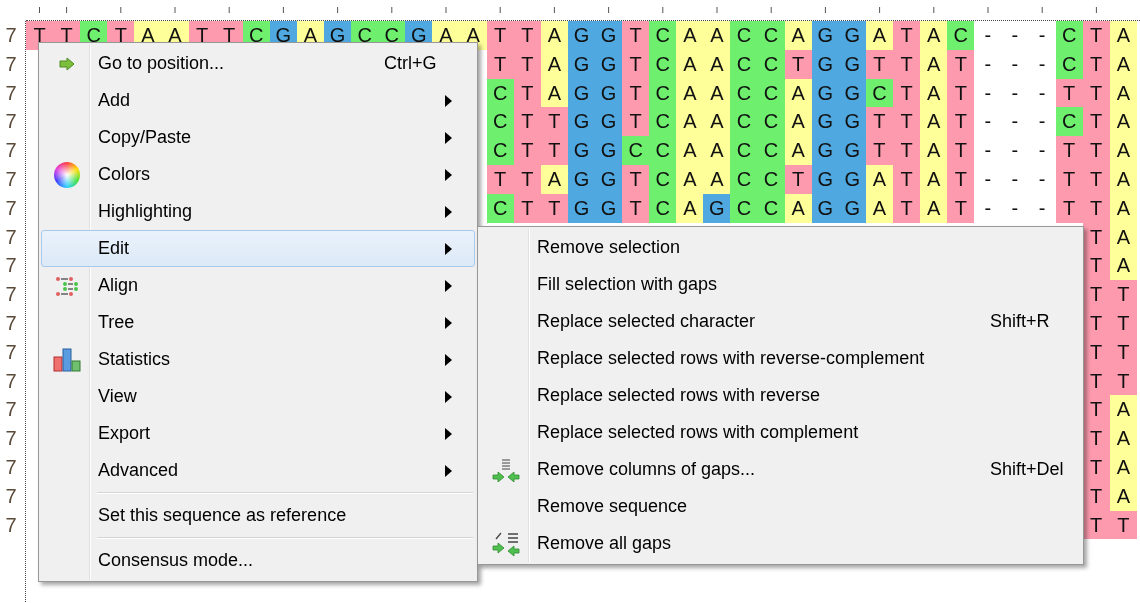  I want to click on menu-item: Replace selected rows with reverse, so click(780, 395).